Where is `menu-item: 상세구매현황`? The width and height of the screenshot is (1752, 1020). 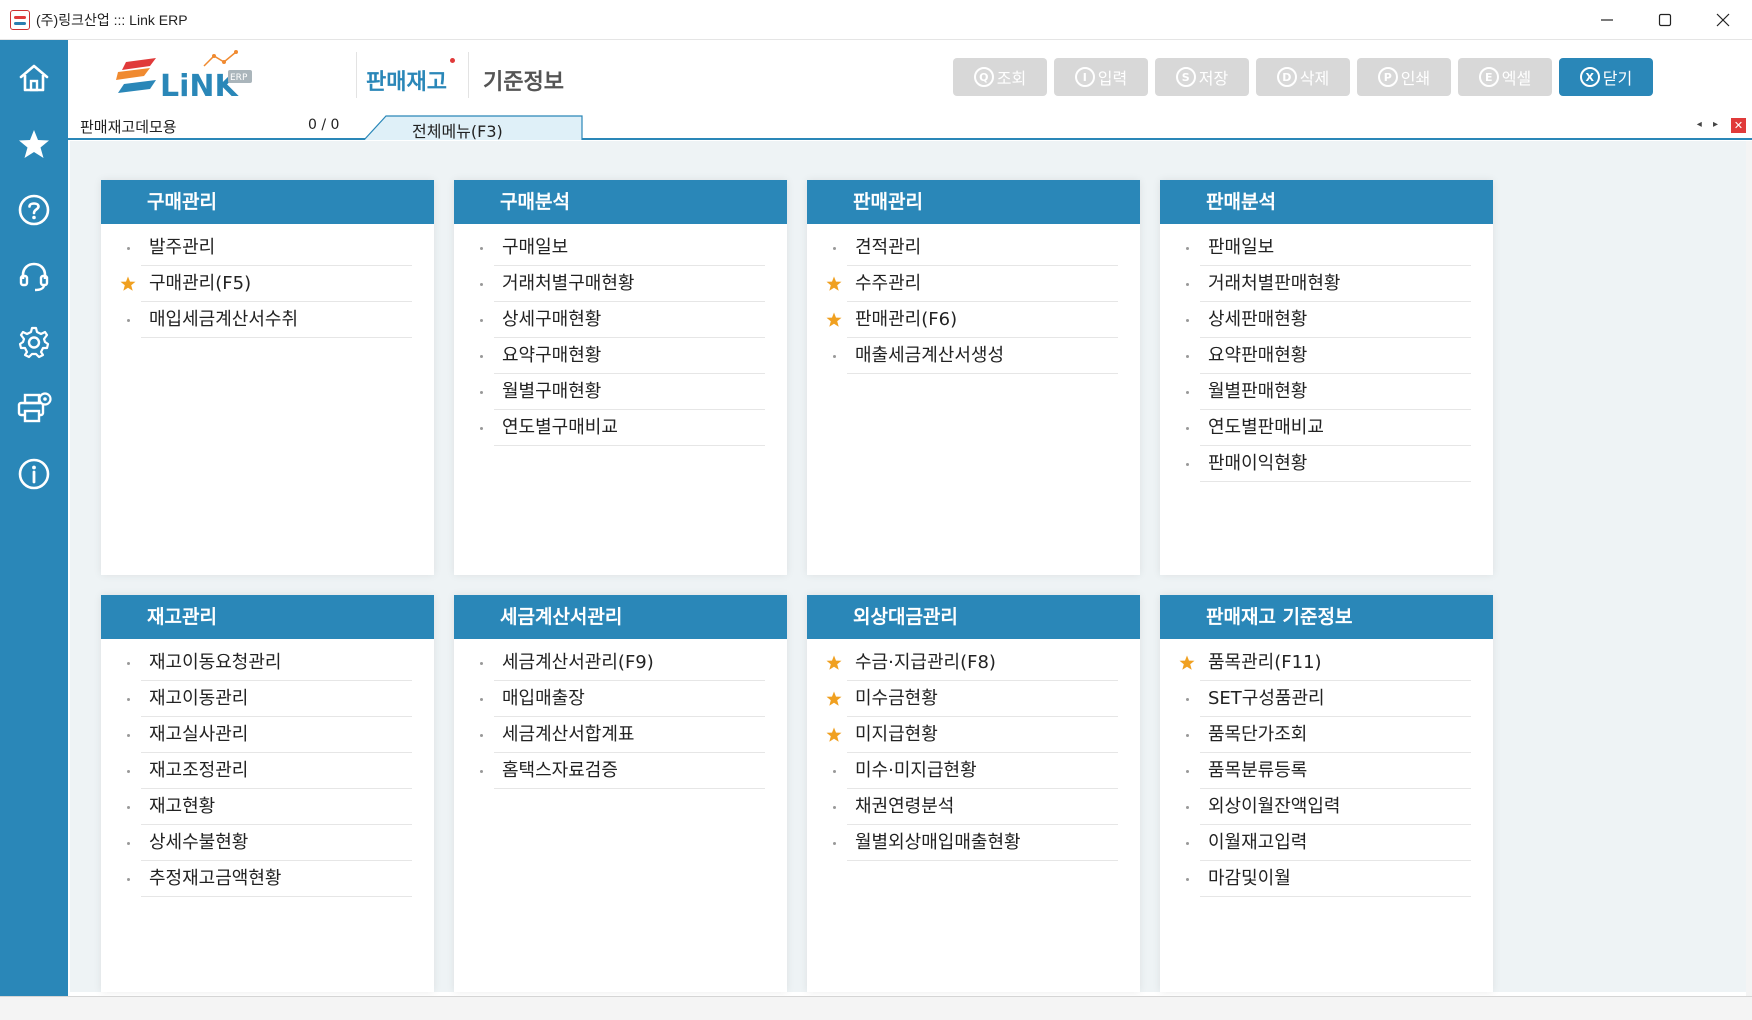 menu-item: 상세구매현황 is located at coordinates (616, 320).